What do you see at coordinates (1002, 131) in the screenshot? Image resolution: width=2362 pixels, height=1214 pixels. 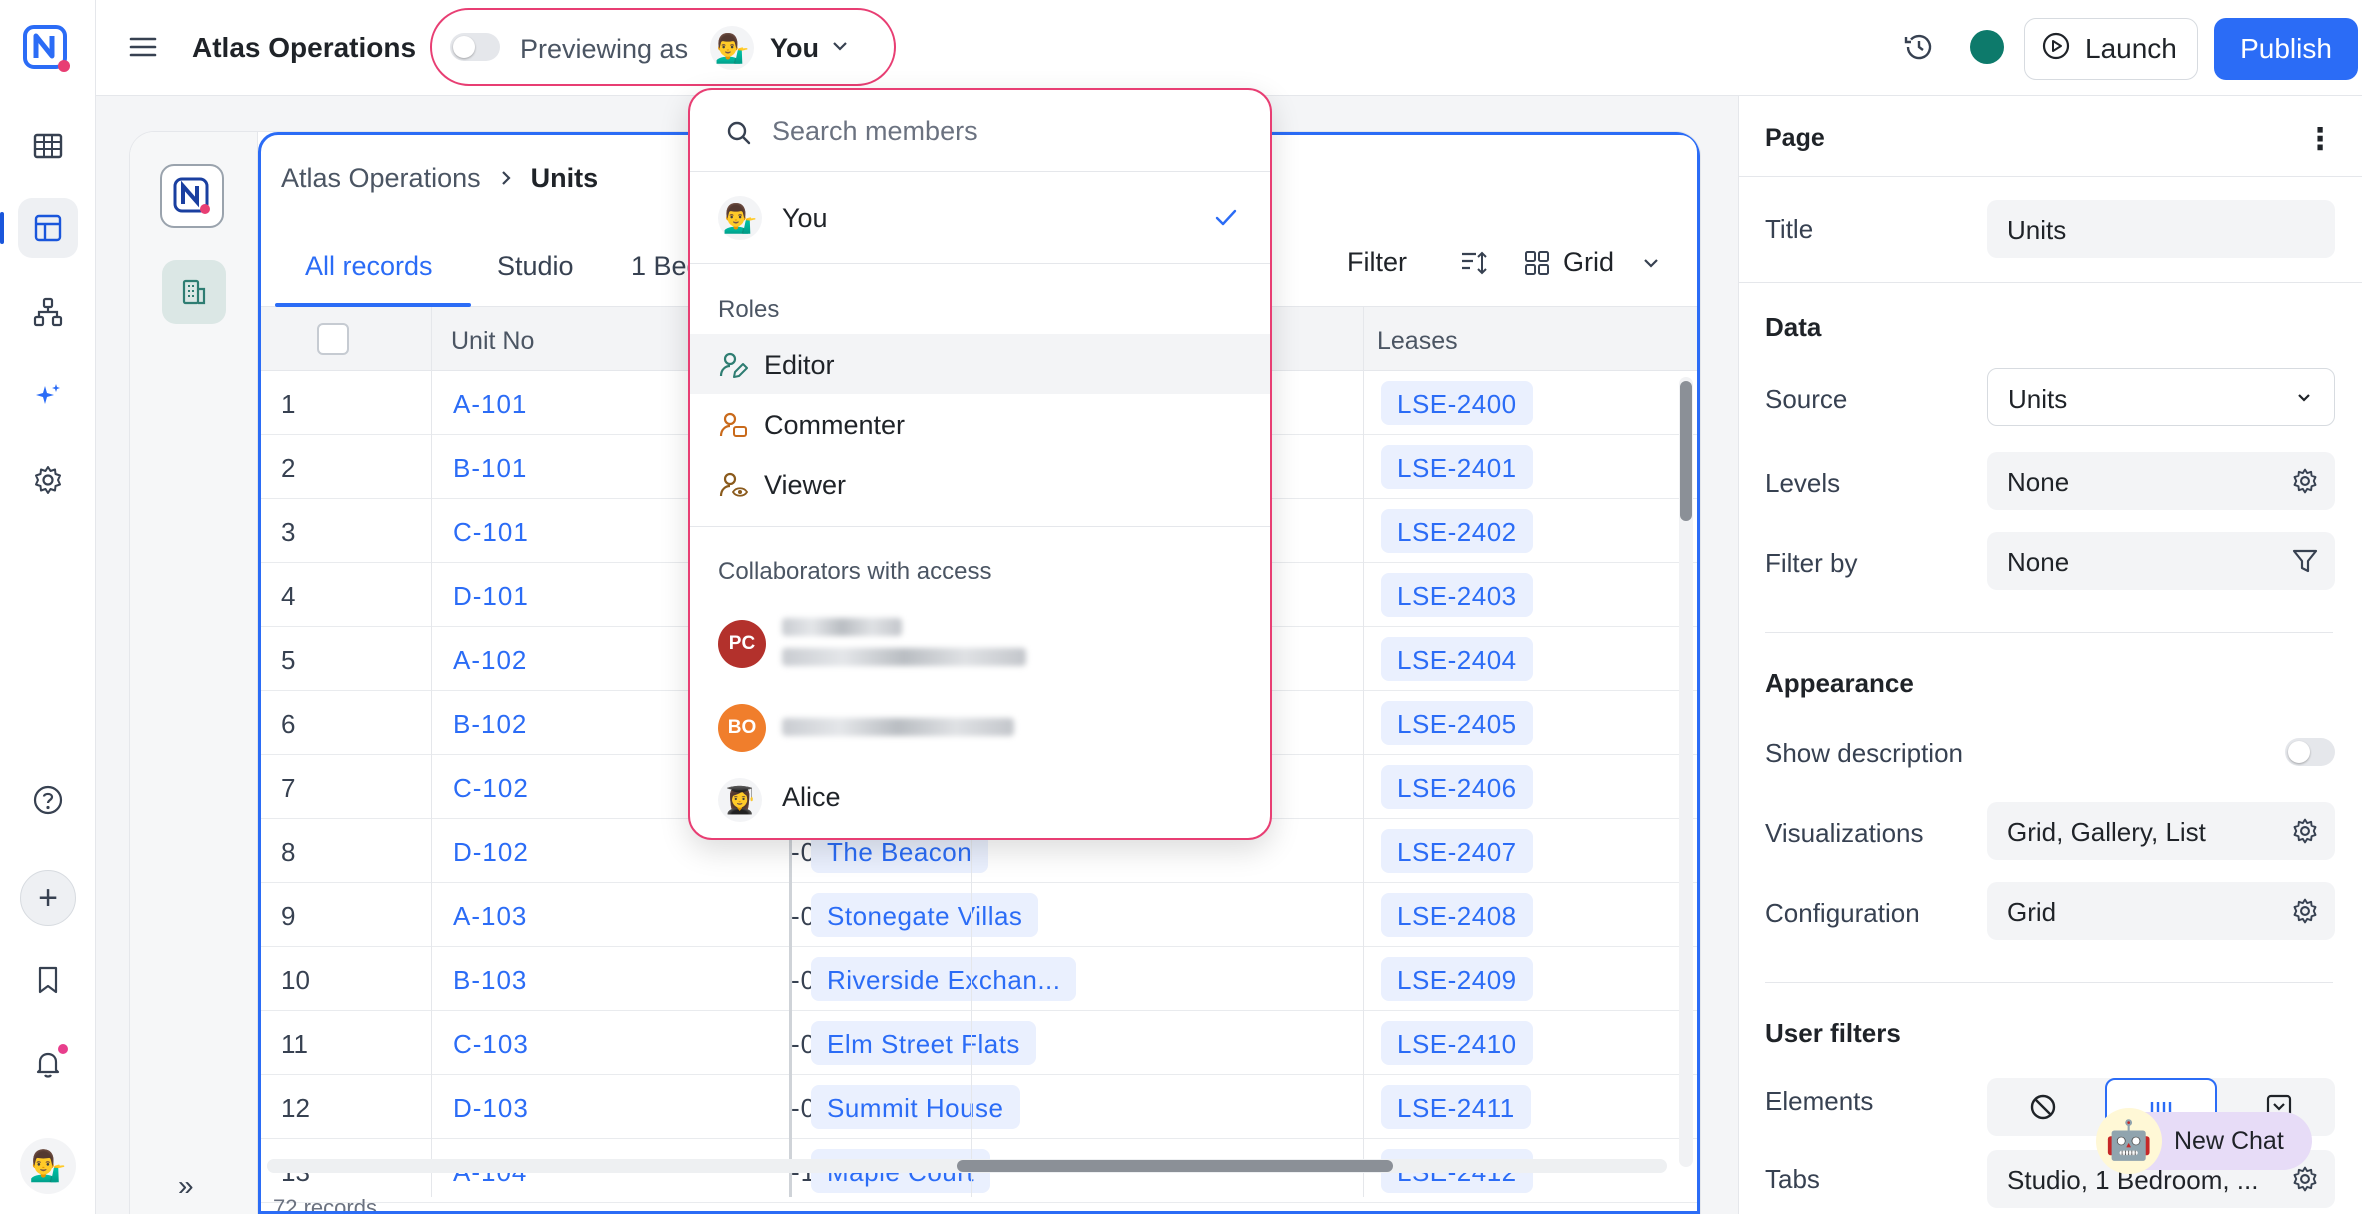 I see `search-members-input` at bounding box center [1002, 131].